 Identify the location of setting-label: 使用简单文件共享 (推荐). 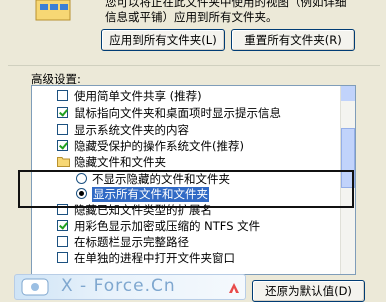
(138, 96).